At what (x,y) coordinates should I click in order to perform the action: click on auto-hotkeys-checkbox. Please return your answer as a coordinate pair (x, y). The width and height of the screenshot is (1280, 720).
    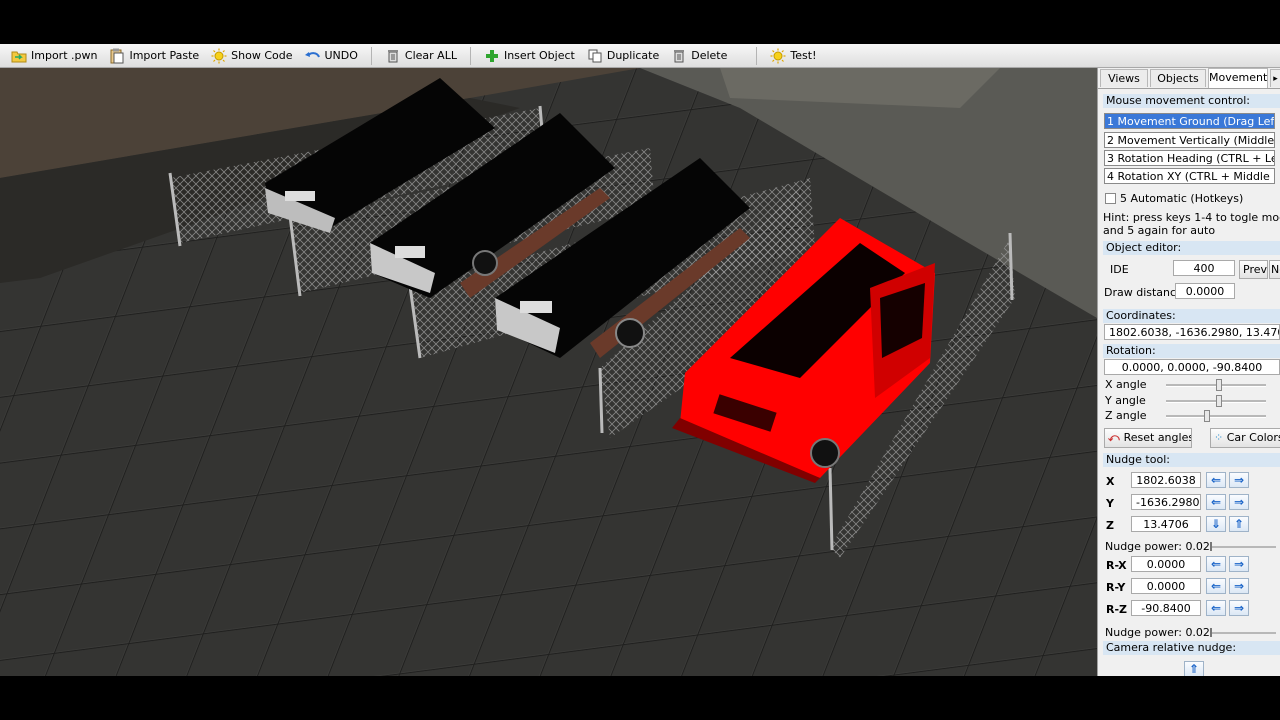
    Looking at the image, I should click on (1110, 198).